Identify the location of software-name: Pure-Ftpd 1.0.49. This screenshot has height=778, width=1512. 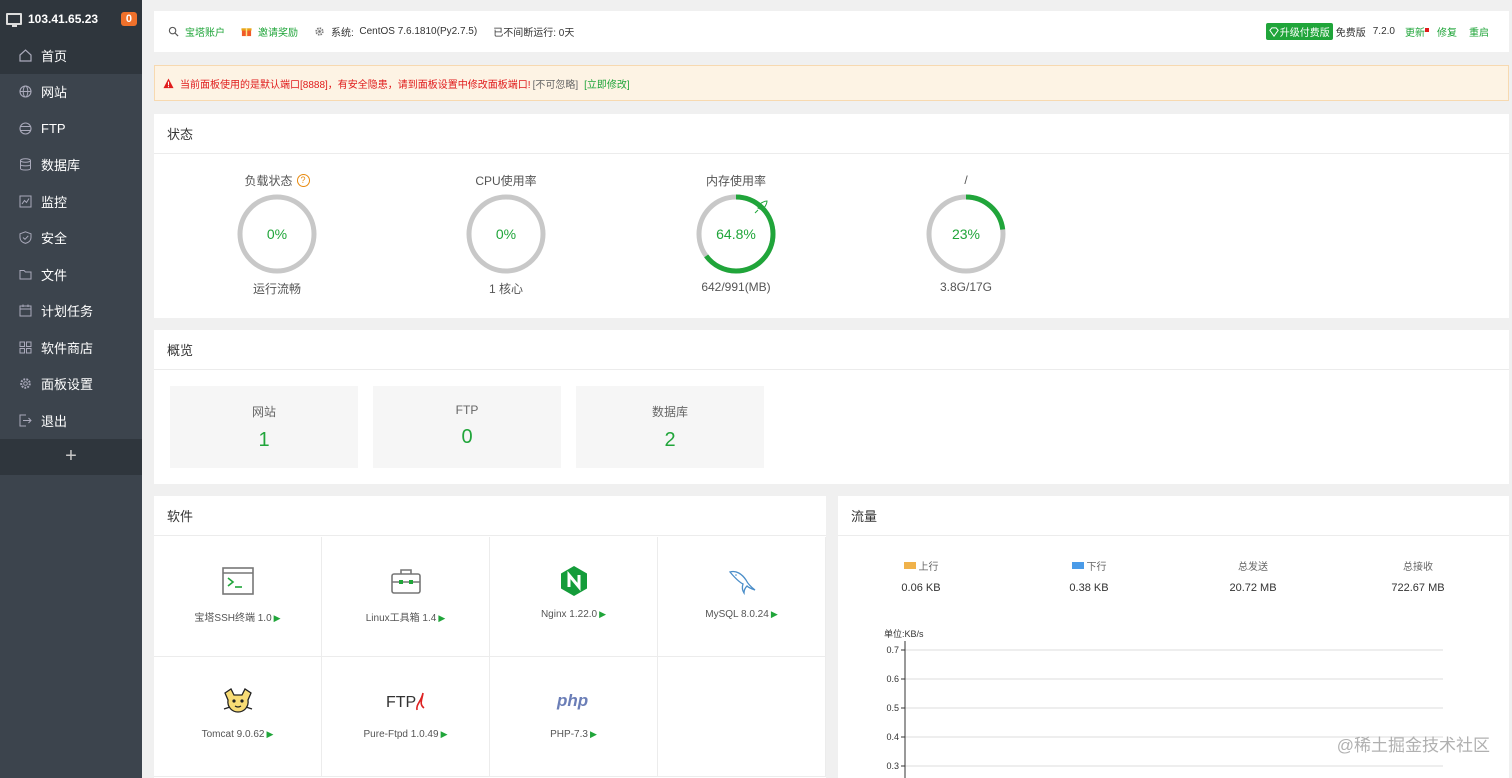
(401, 734).